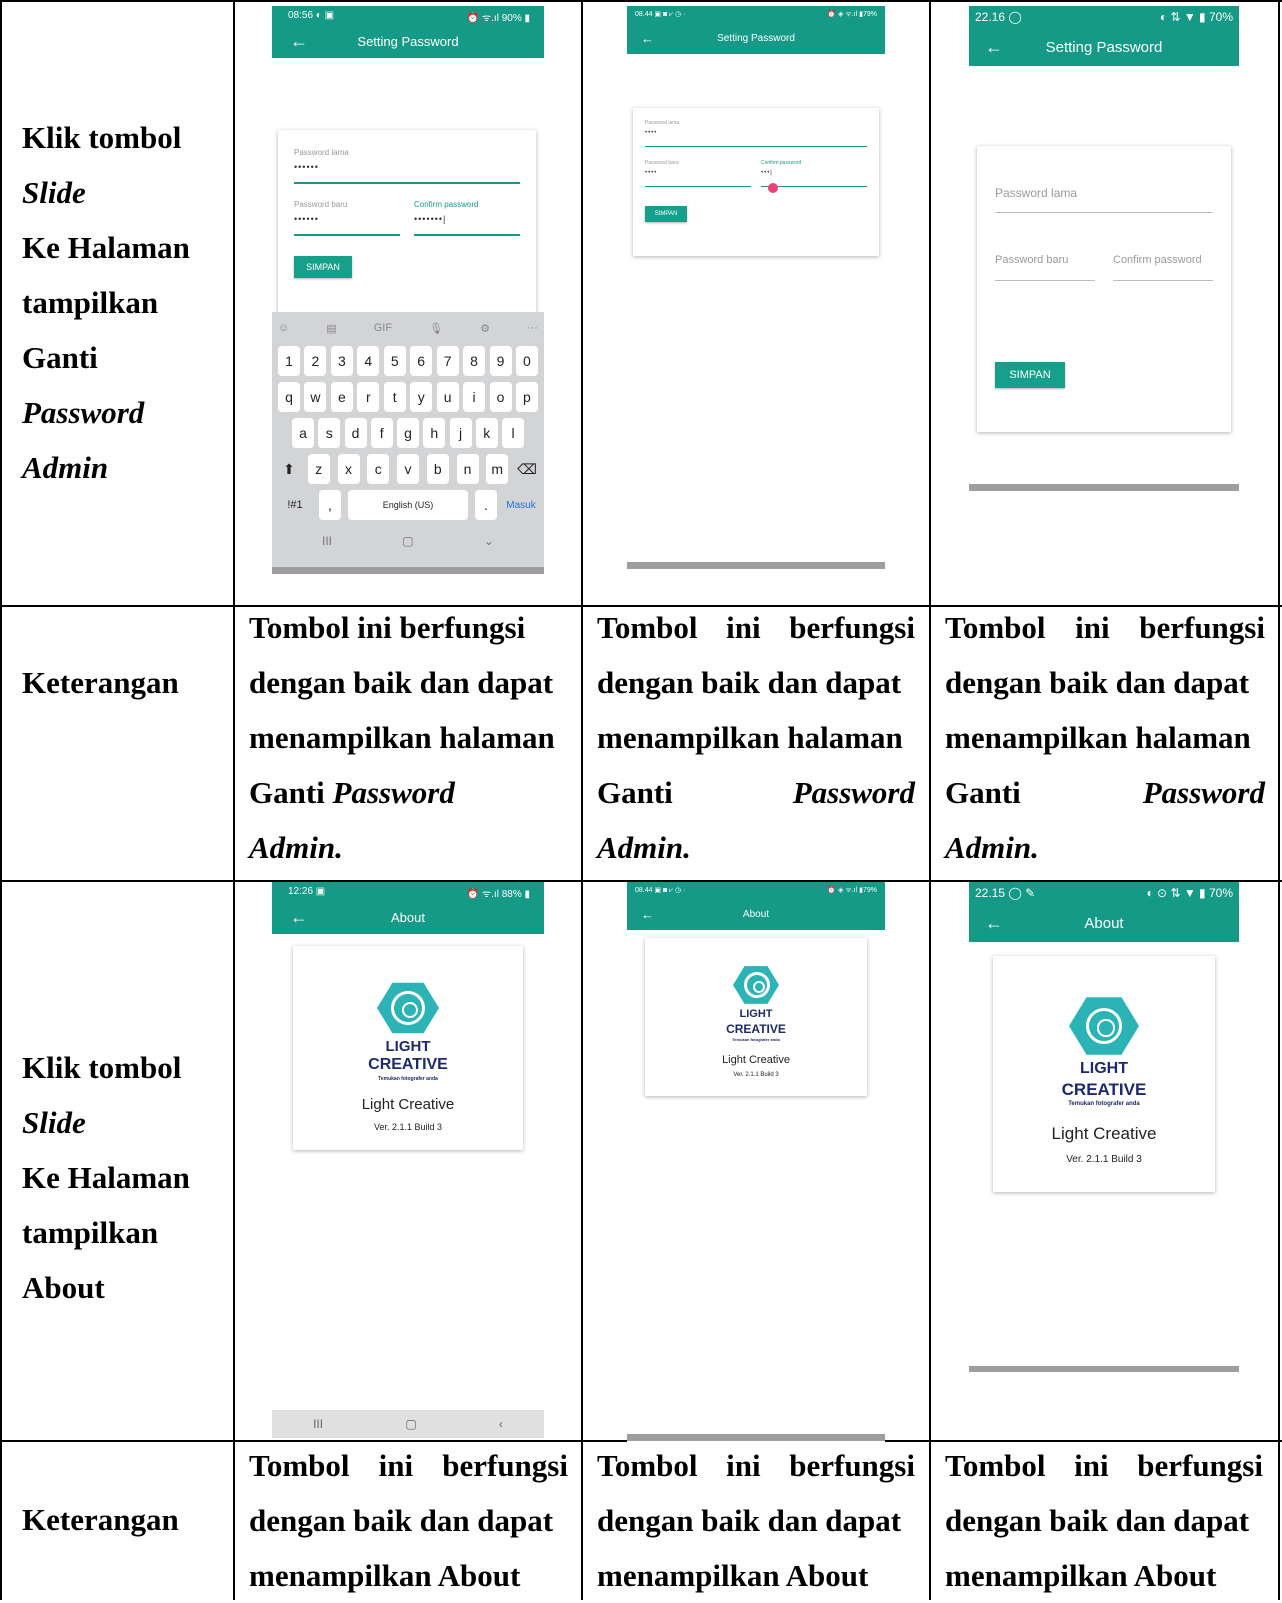 The height and width of the screenshot is (1603, 1282). Describe the element at coordinates (289, 469) in the screenshot. I see `shift-icon: ⬆` at that location.